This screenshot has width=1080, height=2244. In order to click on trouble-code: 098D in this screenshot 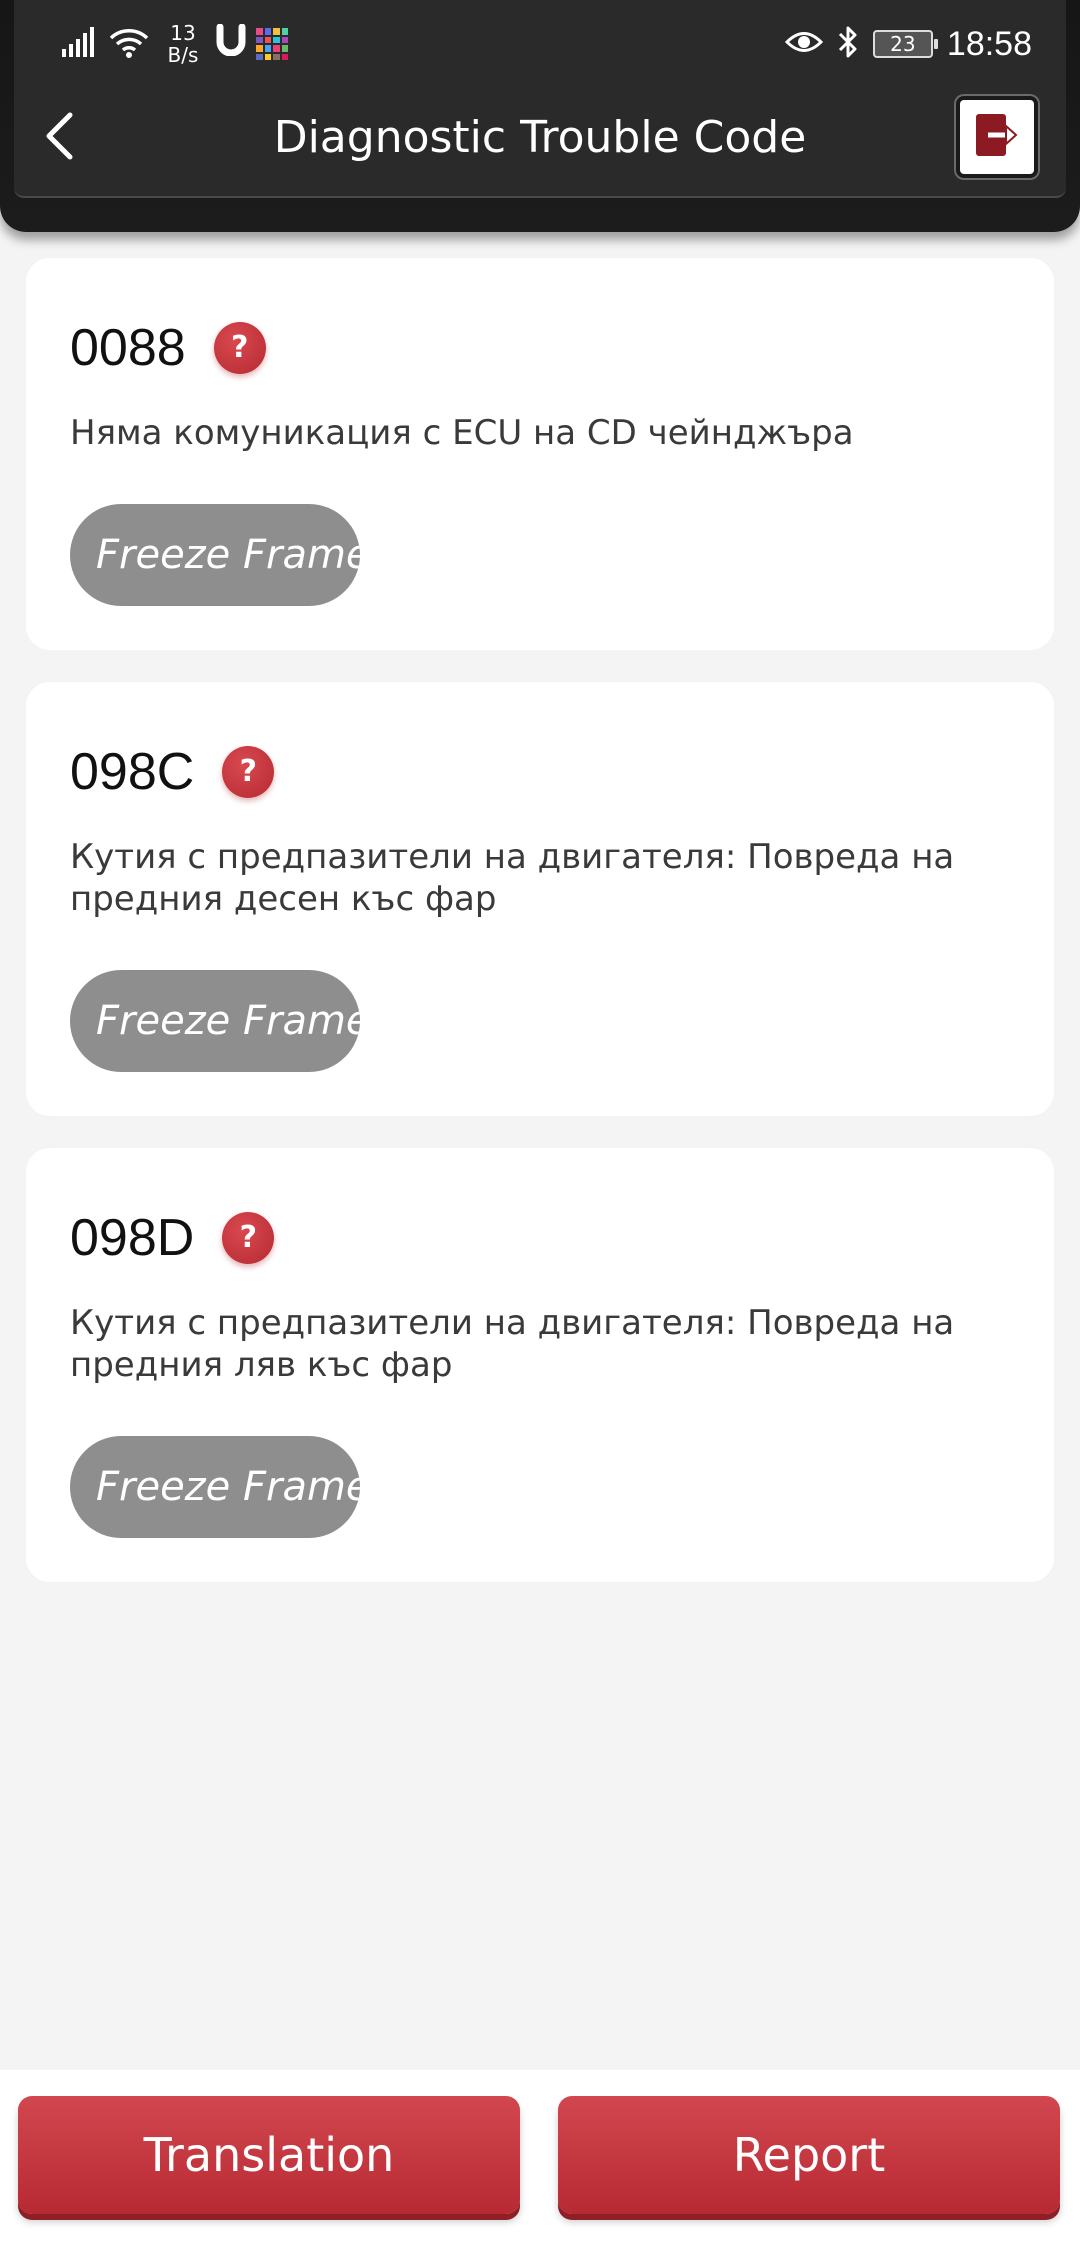, I will do `click(132, 1238)`.